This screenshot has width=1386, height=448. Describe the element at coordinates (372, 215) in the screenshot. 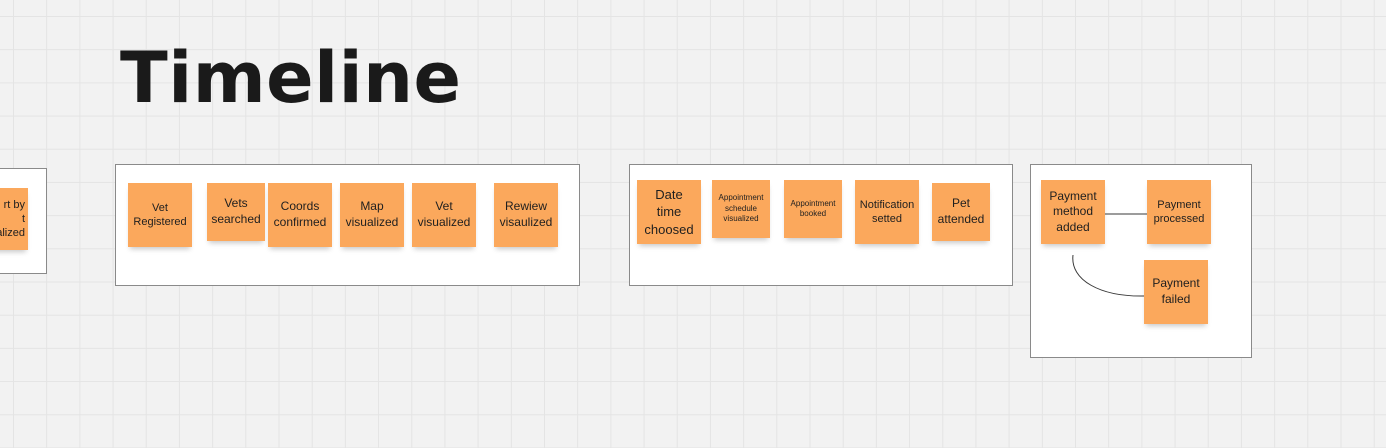

I see `sticky-map-visualized: Map visualized` at that location.